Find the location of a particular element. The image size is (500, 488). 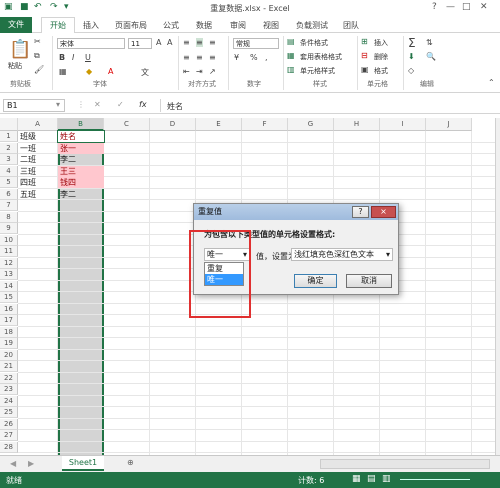

italic-icon: I is located at coordinates (73, 57).